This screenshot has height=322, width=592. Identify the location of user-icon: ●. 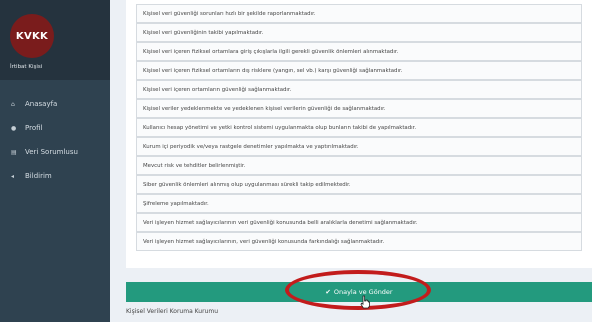
(14, 128).